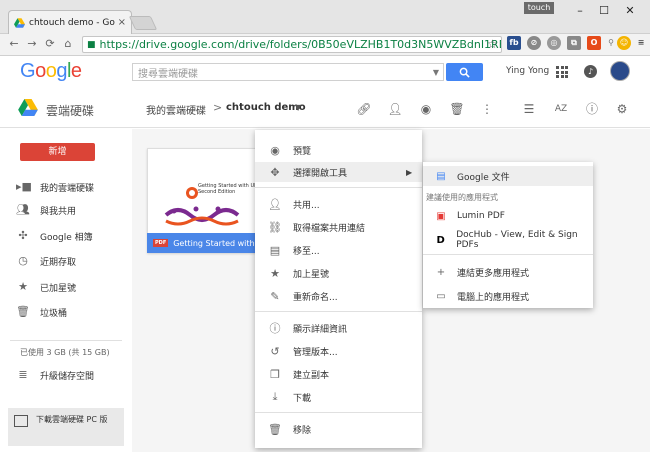  Describe the element at coordinates (338, 227) in the screenshot. I see `menu-item-get-link: ⛓︎ 取得檔案共用連結` at that location.